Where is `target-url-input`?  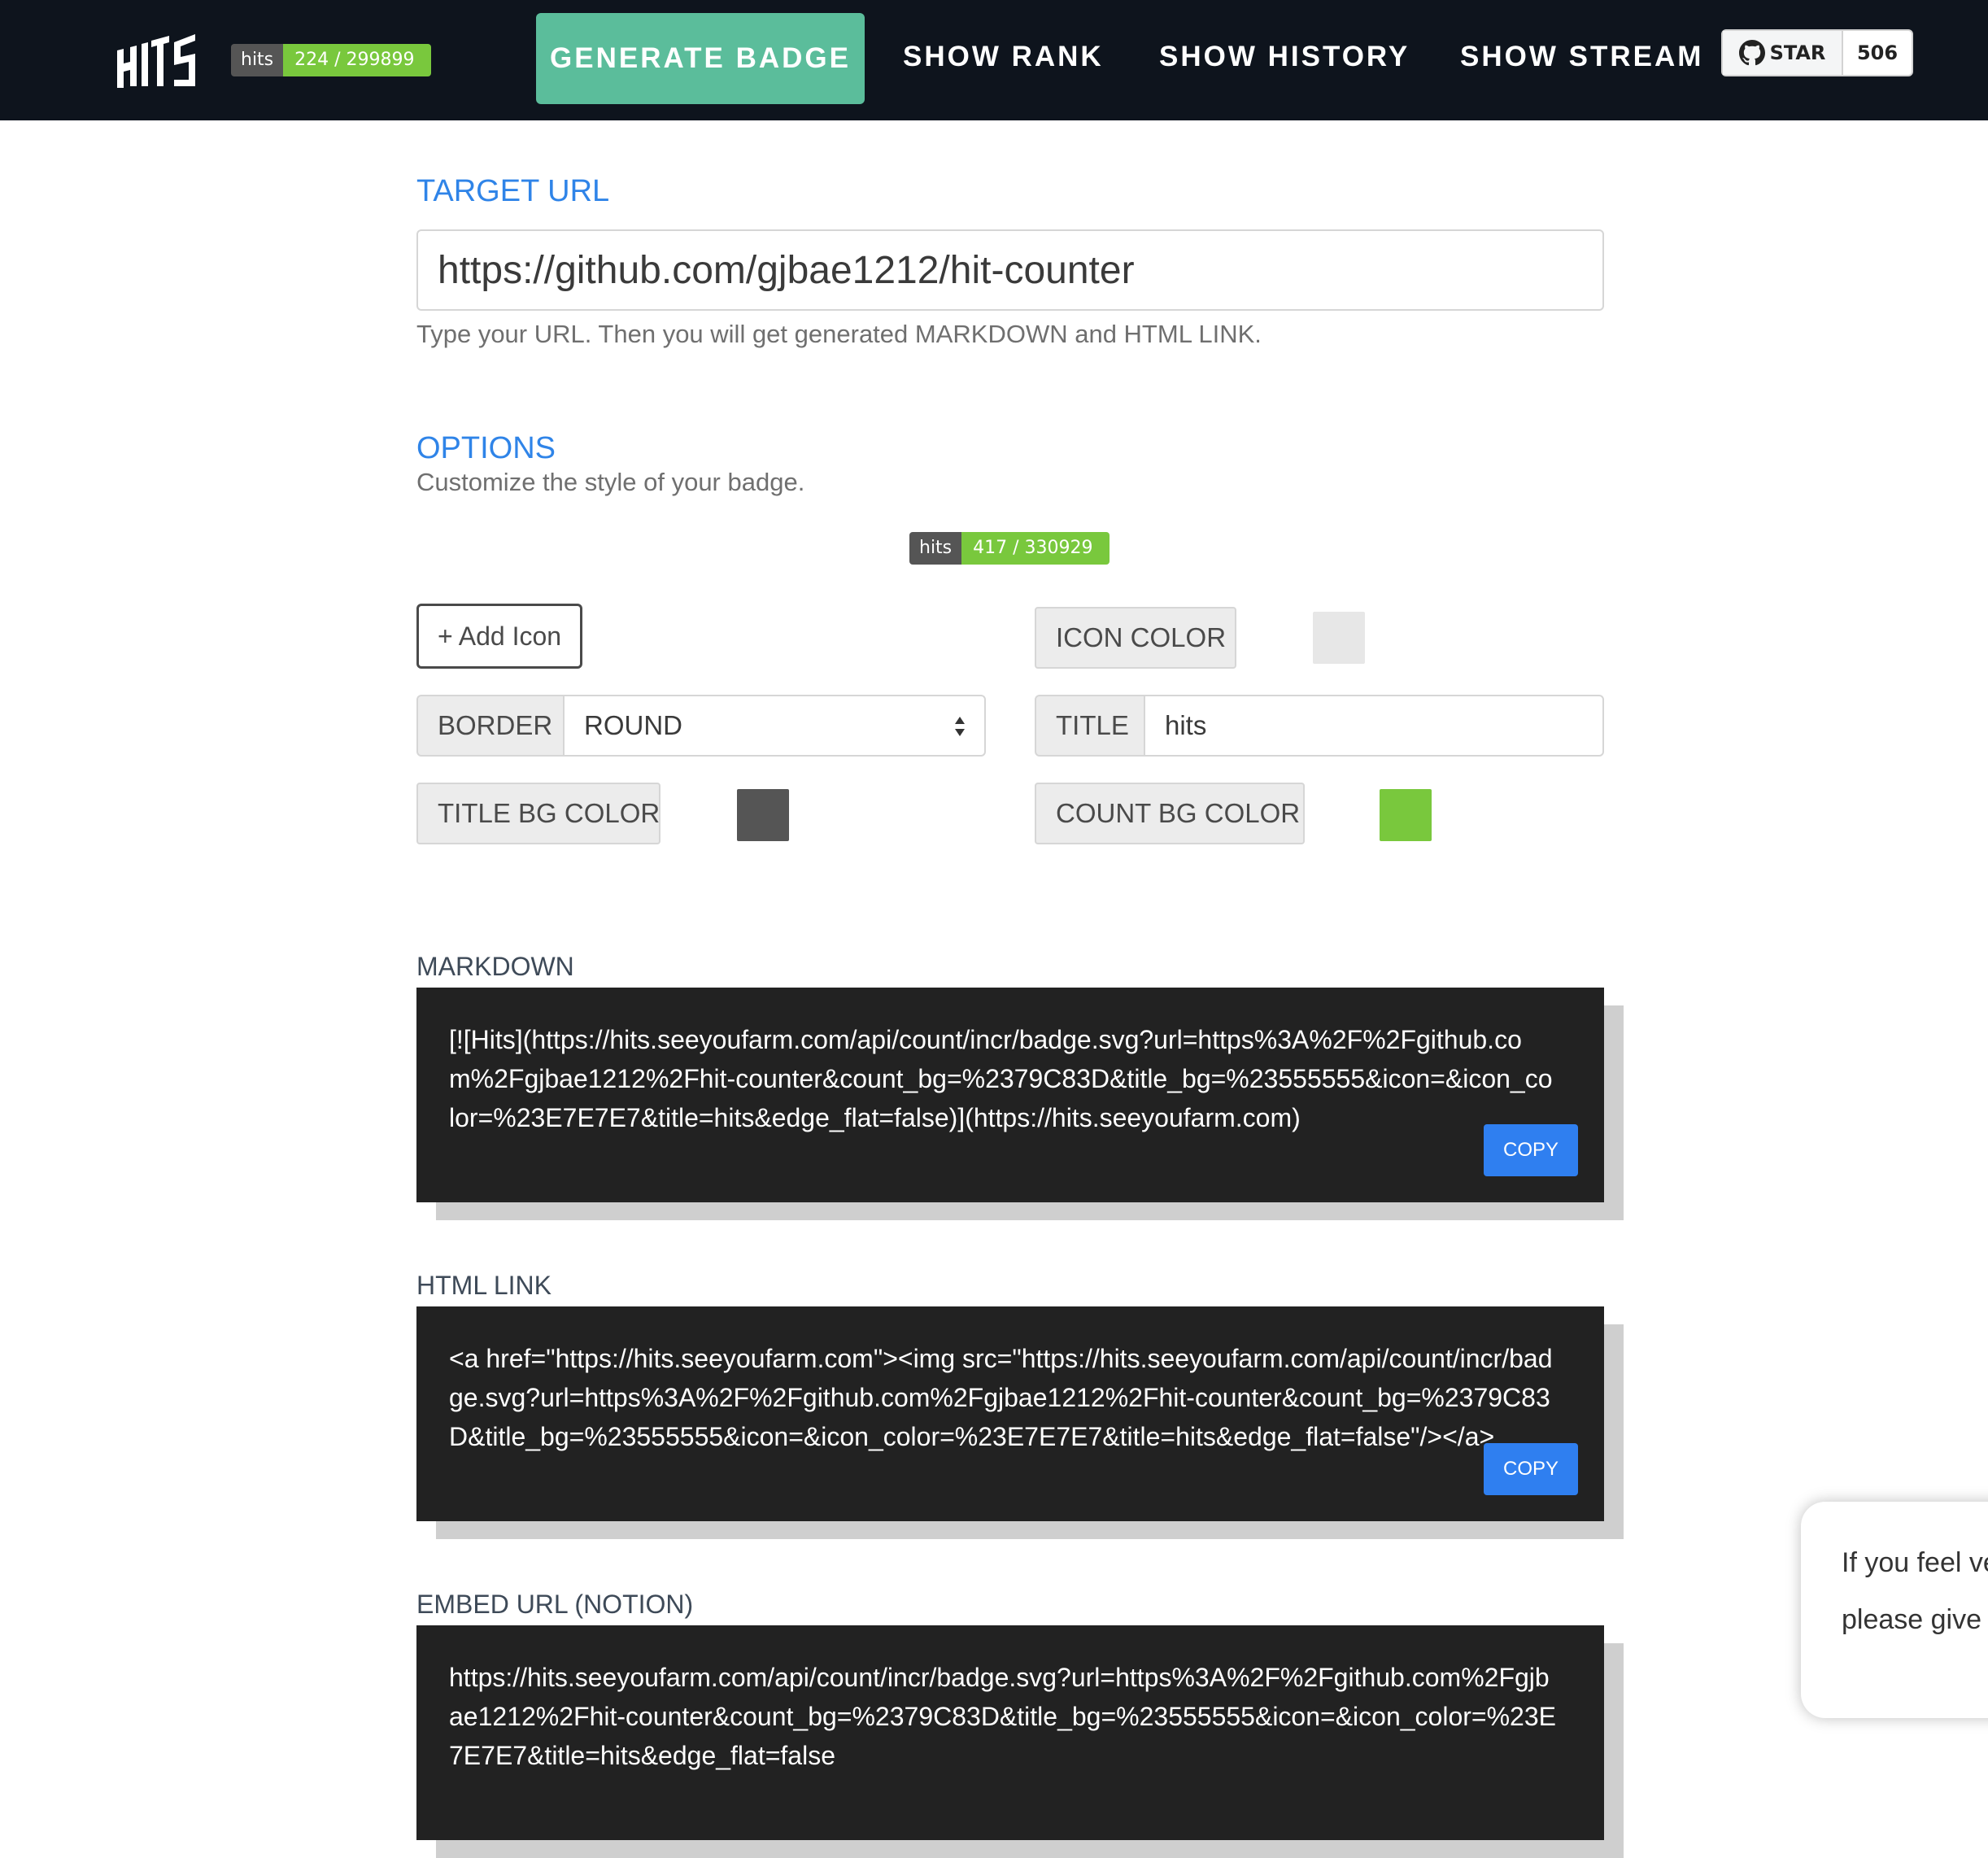
target-url-input is located at coordinates (1010, 270).